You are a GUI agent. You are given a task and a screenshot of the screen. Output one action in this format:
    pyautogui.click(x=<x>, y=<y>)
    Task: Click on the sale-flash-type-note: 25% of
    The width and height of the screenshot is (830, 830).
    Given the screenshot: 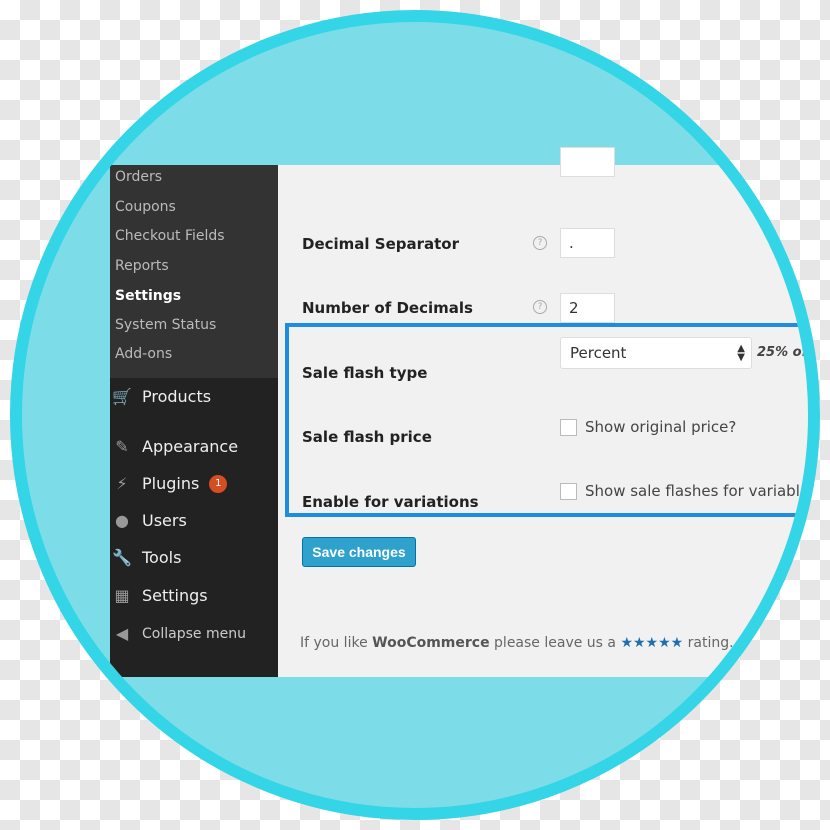 What is the action you would take?
    pyautogui.click(x=782, y=352)
    